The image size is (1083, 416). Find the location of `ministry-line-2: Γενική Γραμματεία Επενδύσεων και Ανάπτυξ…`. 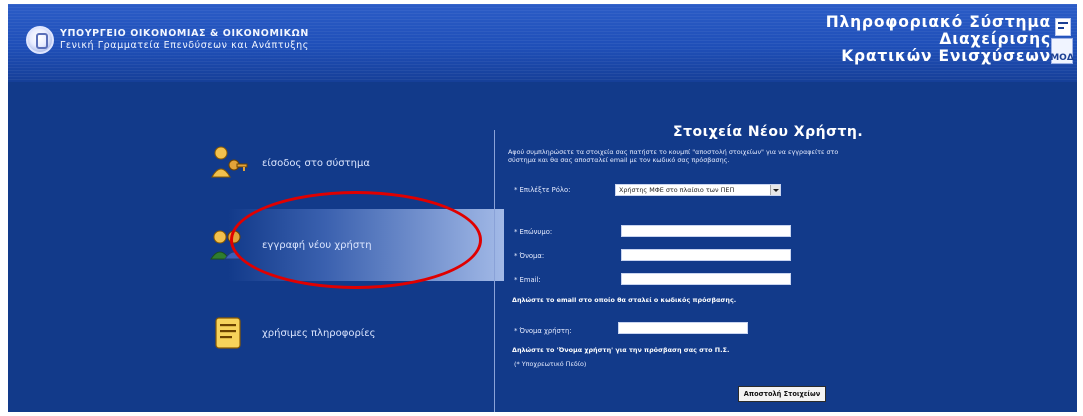

ministry-line-2: Γενική Γραμματεία Επενδύσεων και Ανάπτυξ… is located at coordinates (184, 45).